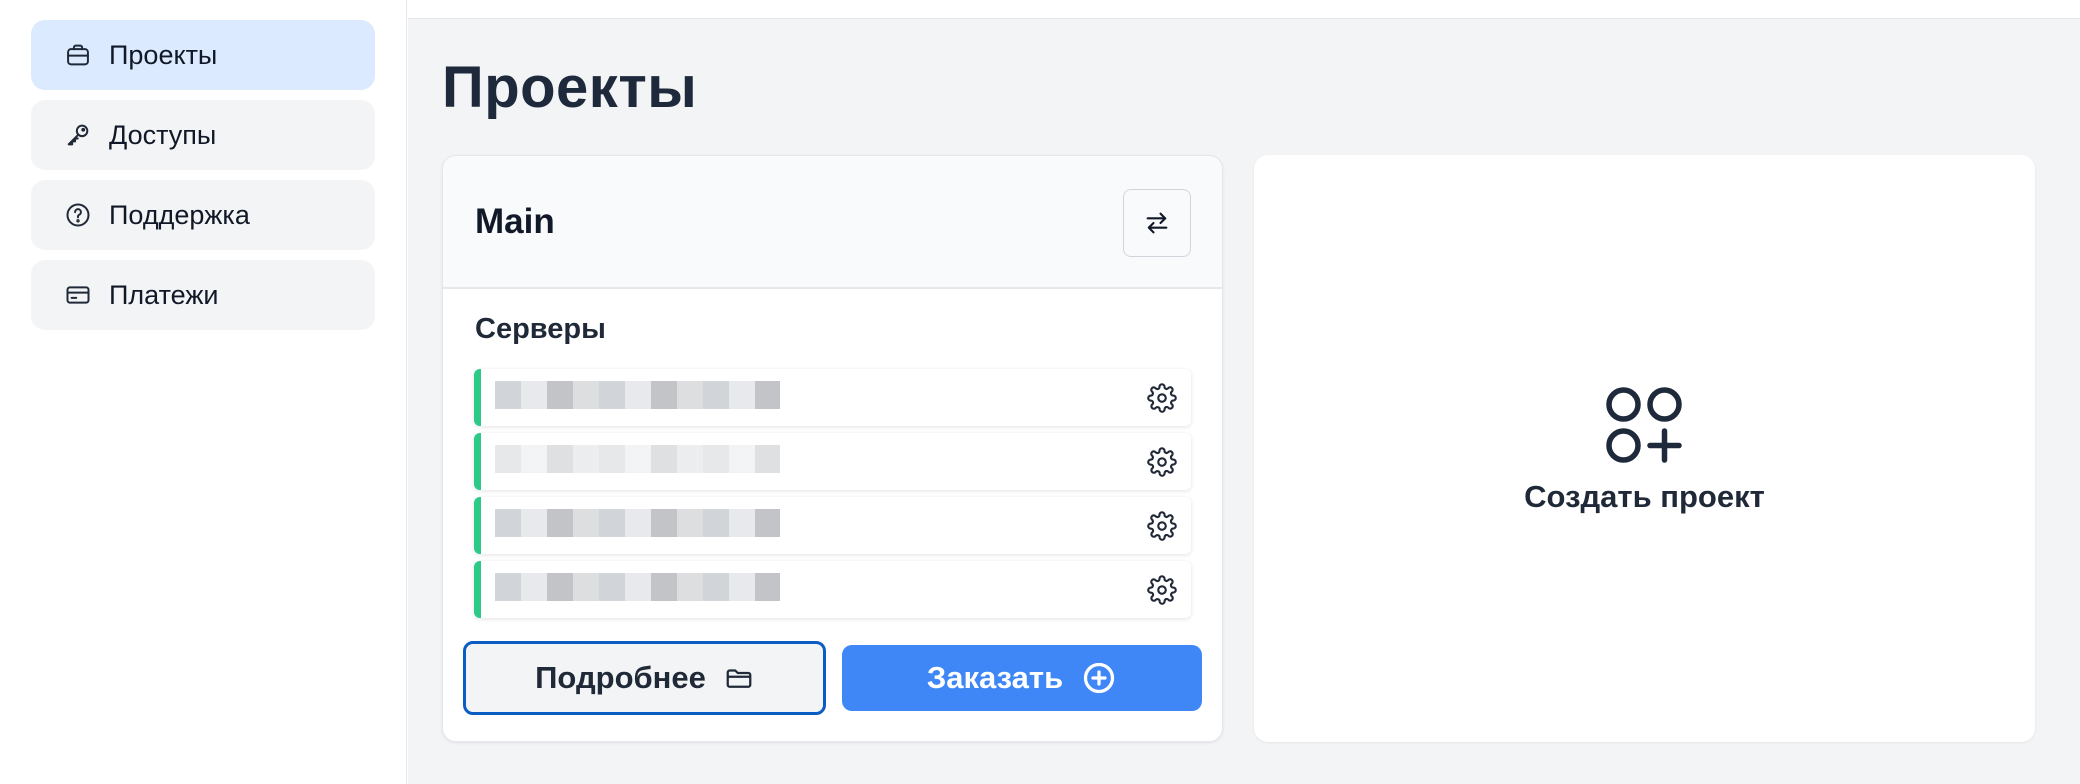  I want to click on briefcase-icon, so click(78, 55).